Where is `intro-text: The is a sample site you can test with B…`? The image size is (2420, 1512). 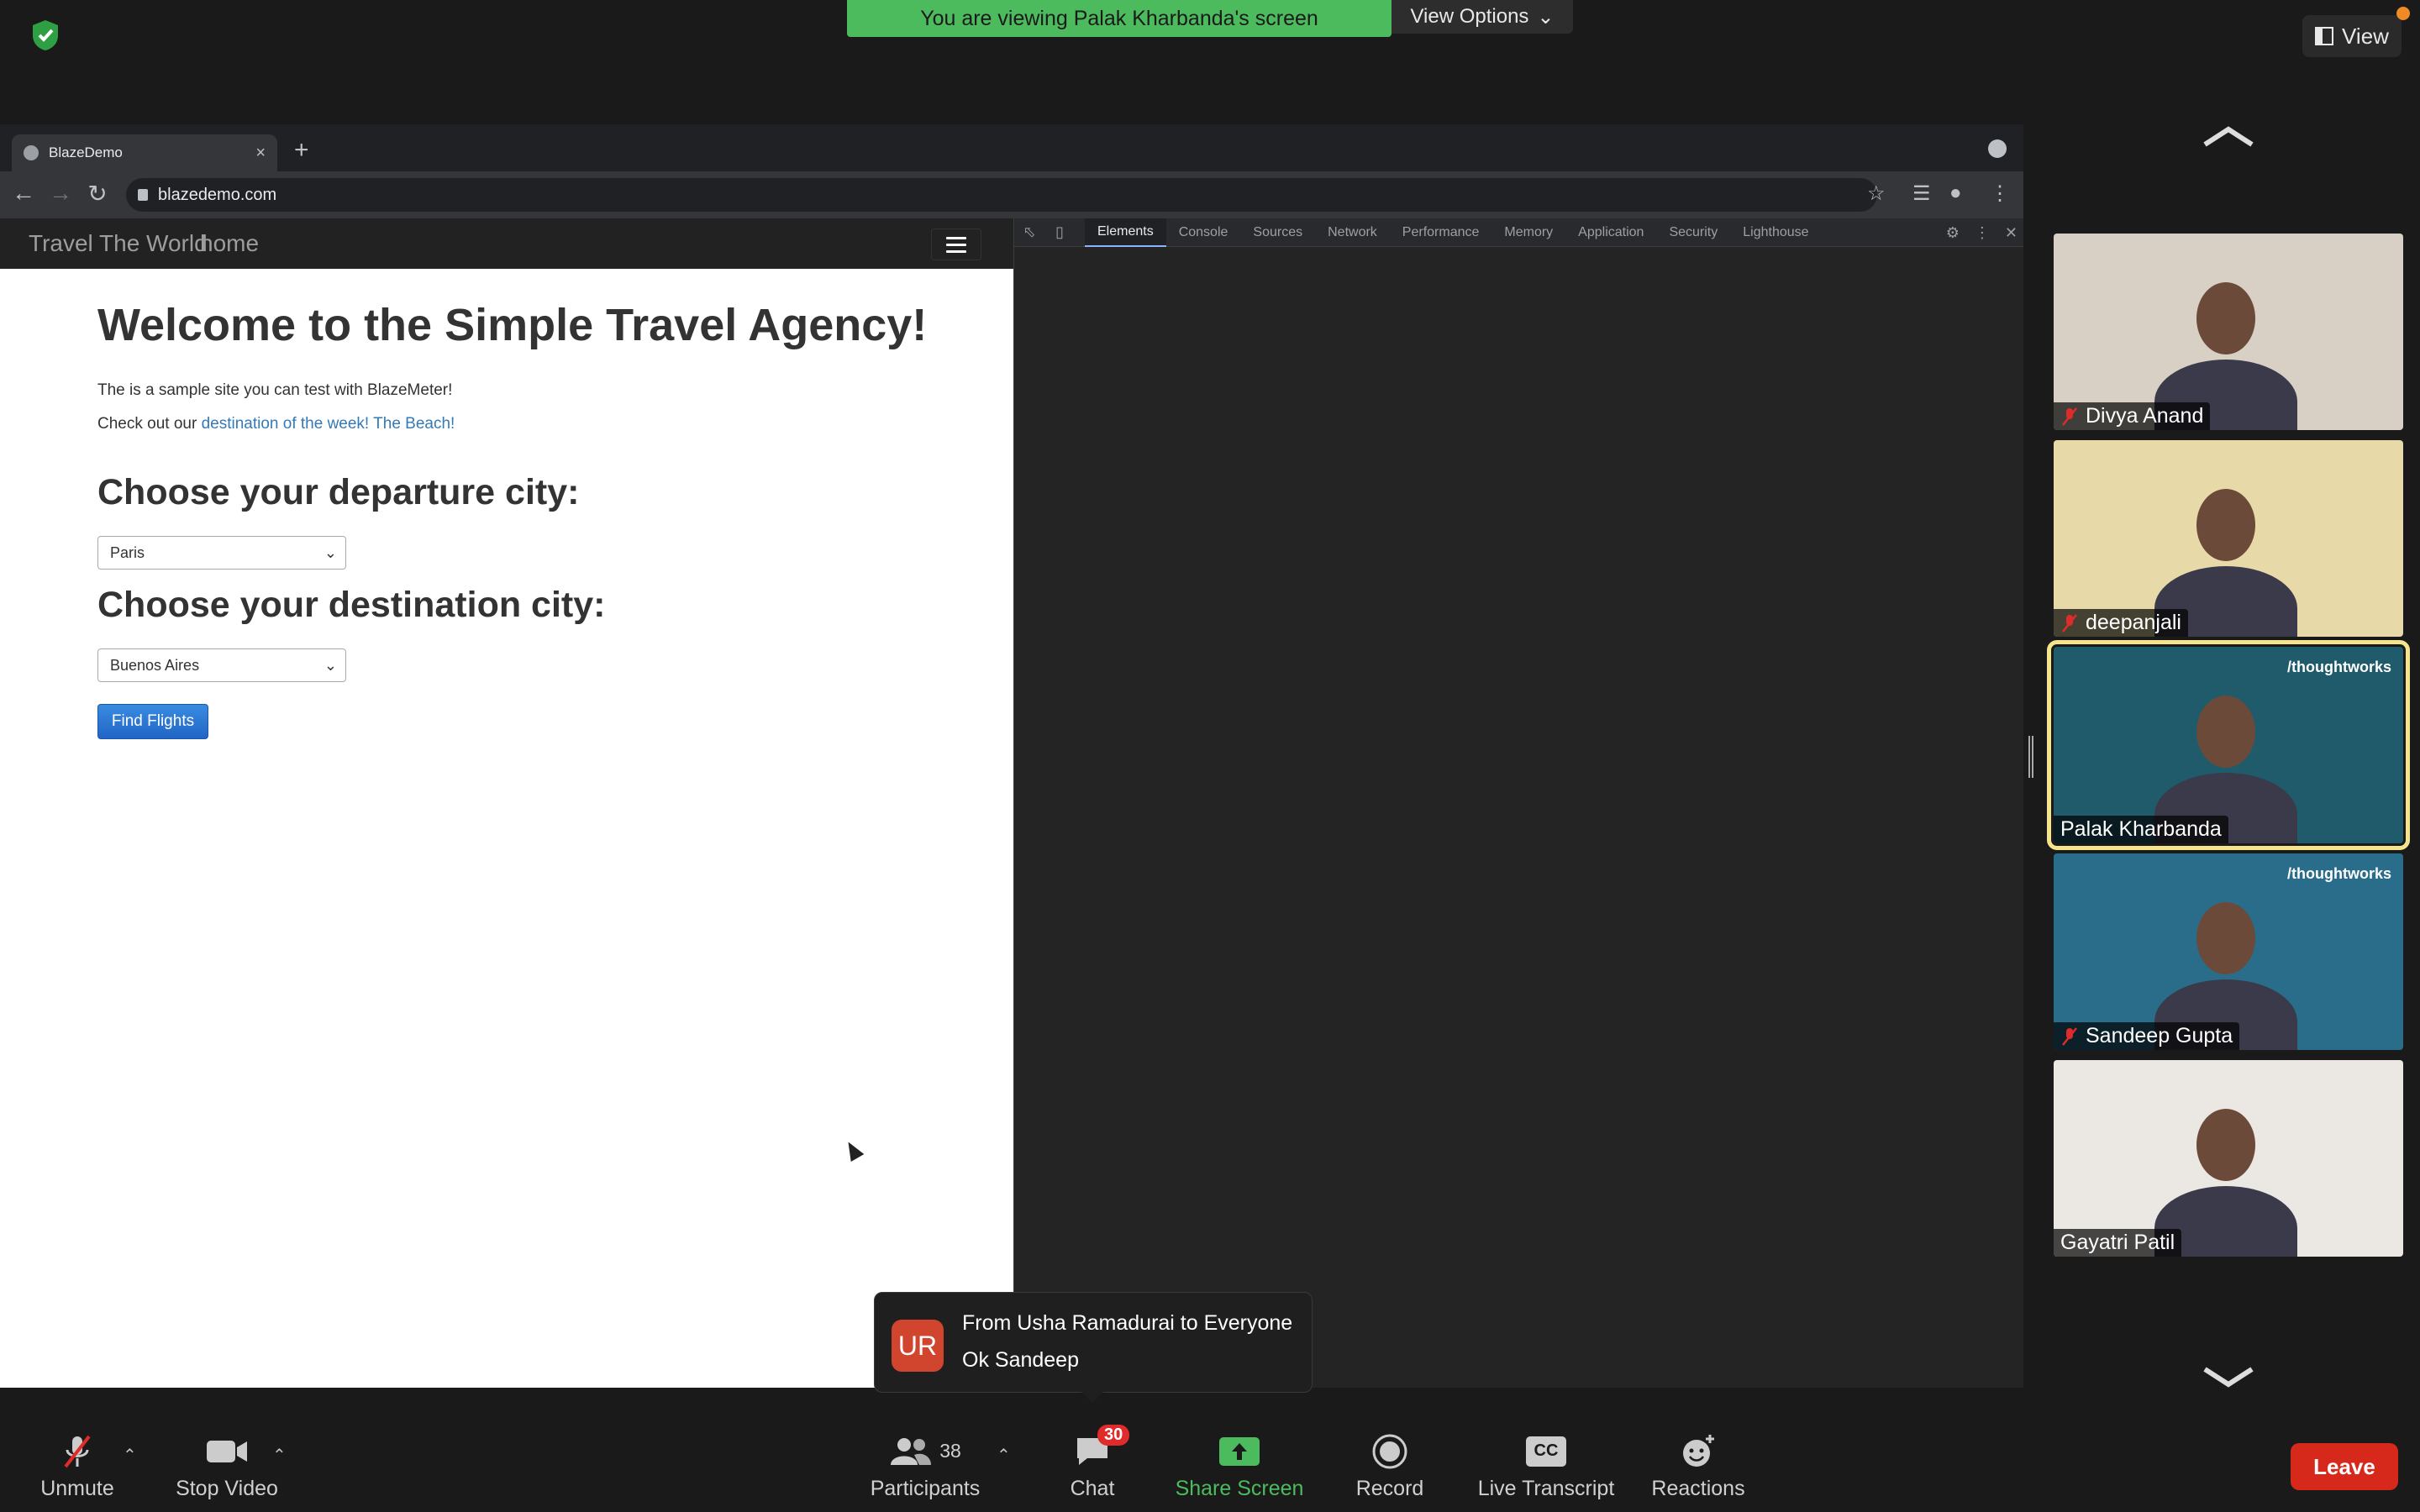
intro-text: The is a sample site you can test with B… is located at coordinates (275, 390).